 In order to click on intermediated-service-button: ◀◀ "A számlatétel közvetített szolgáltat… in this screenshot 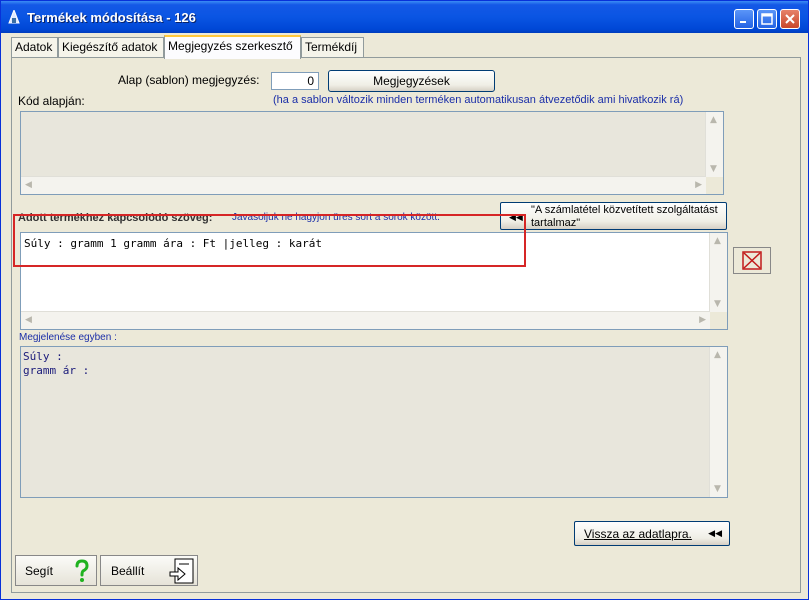, I will do `click(613, 216)`.